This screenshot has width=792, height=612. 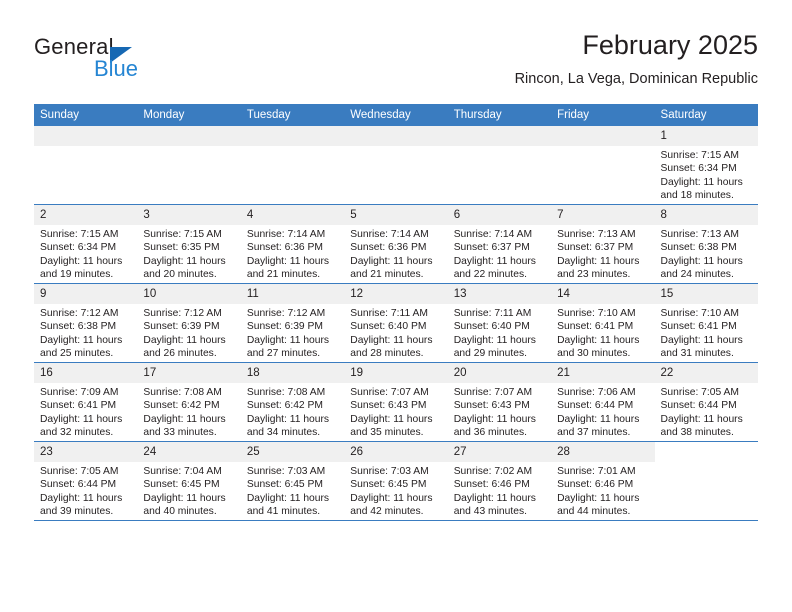 I want to click on day-number: 13, so click(x=499, y=294).